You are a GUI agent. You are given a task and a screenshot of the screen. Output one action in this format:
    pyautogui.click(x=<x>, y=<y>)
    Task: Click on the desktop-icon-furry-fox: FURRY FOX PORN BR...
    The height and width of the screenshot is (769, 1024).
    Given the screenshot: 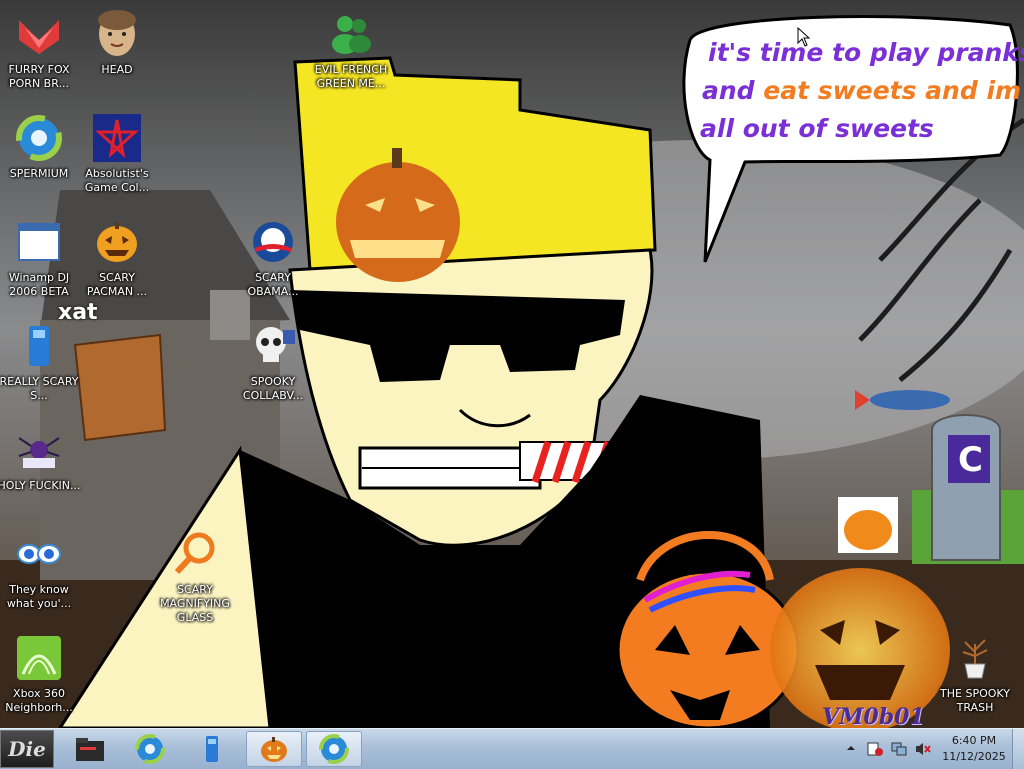 What is the action you would take?
    pyautogui.click(x=40, y=58)
    